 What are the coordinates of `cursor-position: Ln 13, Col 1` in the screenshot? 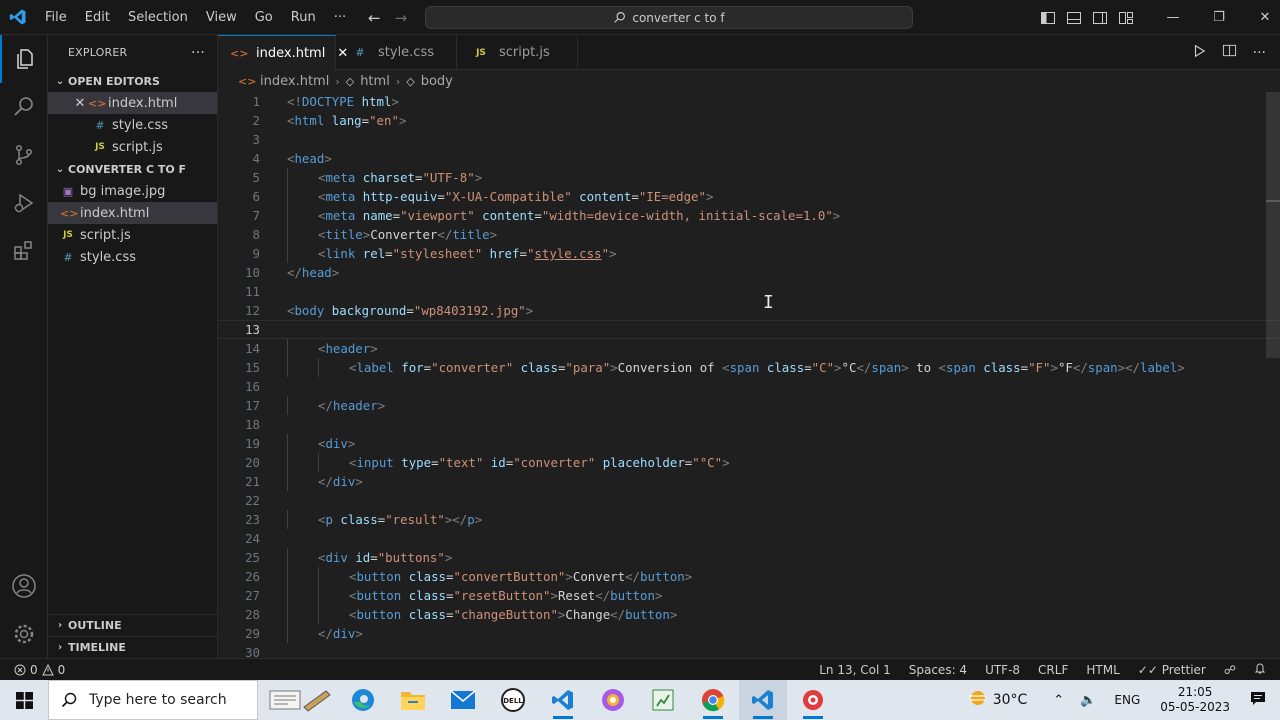 It's located at (855, 670).